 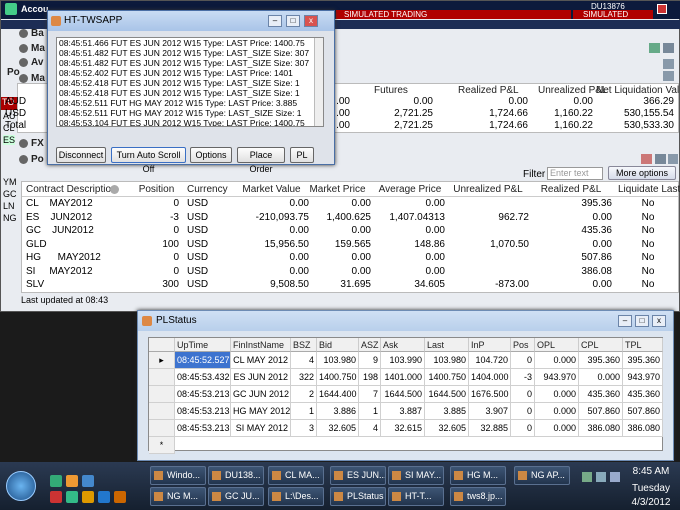 What do you see at coordinates (490, 360) in the screenshot?
I see `grid-cell: 104.720` at bounding box center [490, 360].